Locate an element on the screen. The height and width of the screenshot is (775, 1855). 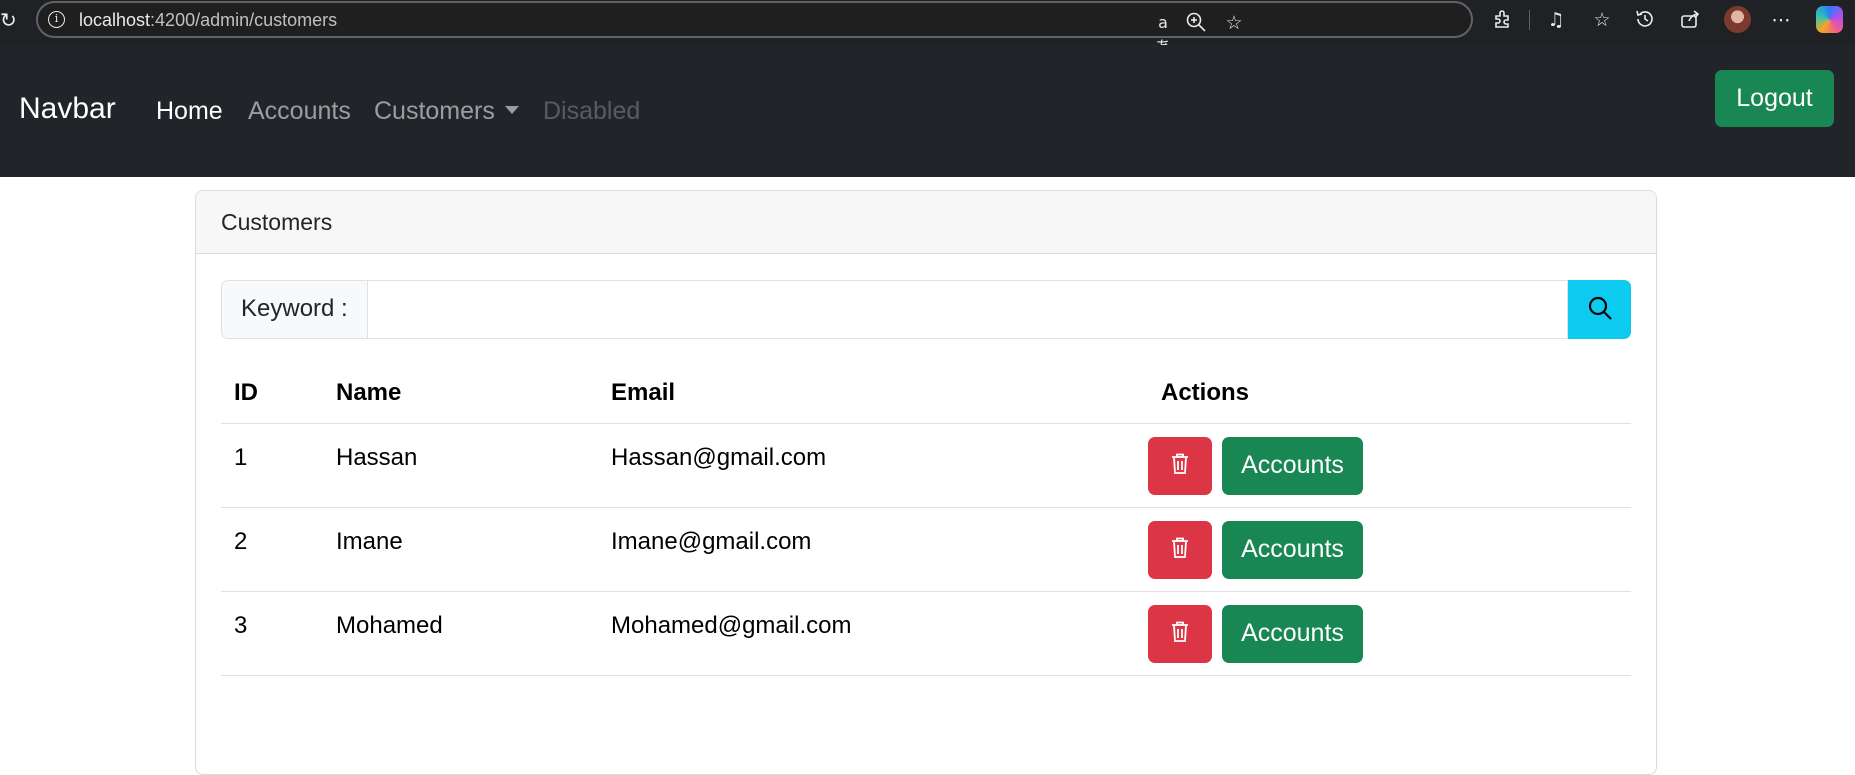
card-title: Customers is located at coordinates (277, 222).